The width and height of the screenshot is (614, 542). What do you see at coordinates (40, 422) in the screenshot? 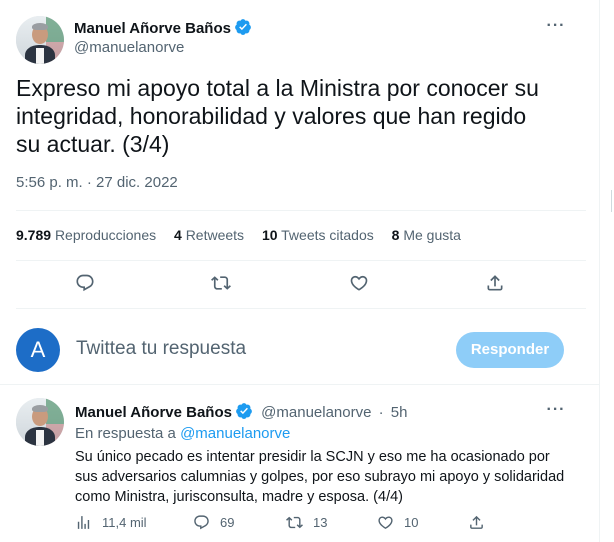
I see `reply-author-avatar` at bounding box center [40, 422].